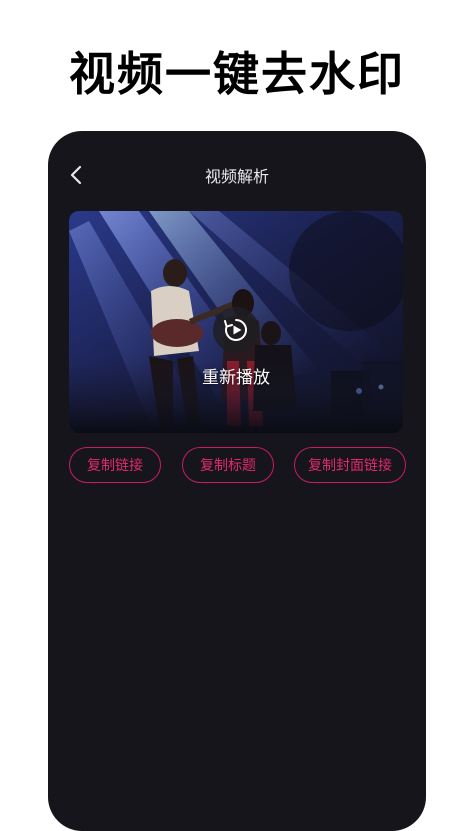 This screenshot has width=474, height=831. Describe the element at coordinates (115, 465) in the screenshot. I see `copy-link-button: 复制链接` at that location.